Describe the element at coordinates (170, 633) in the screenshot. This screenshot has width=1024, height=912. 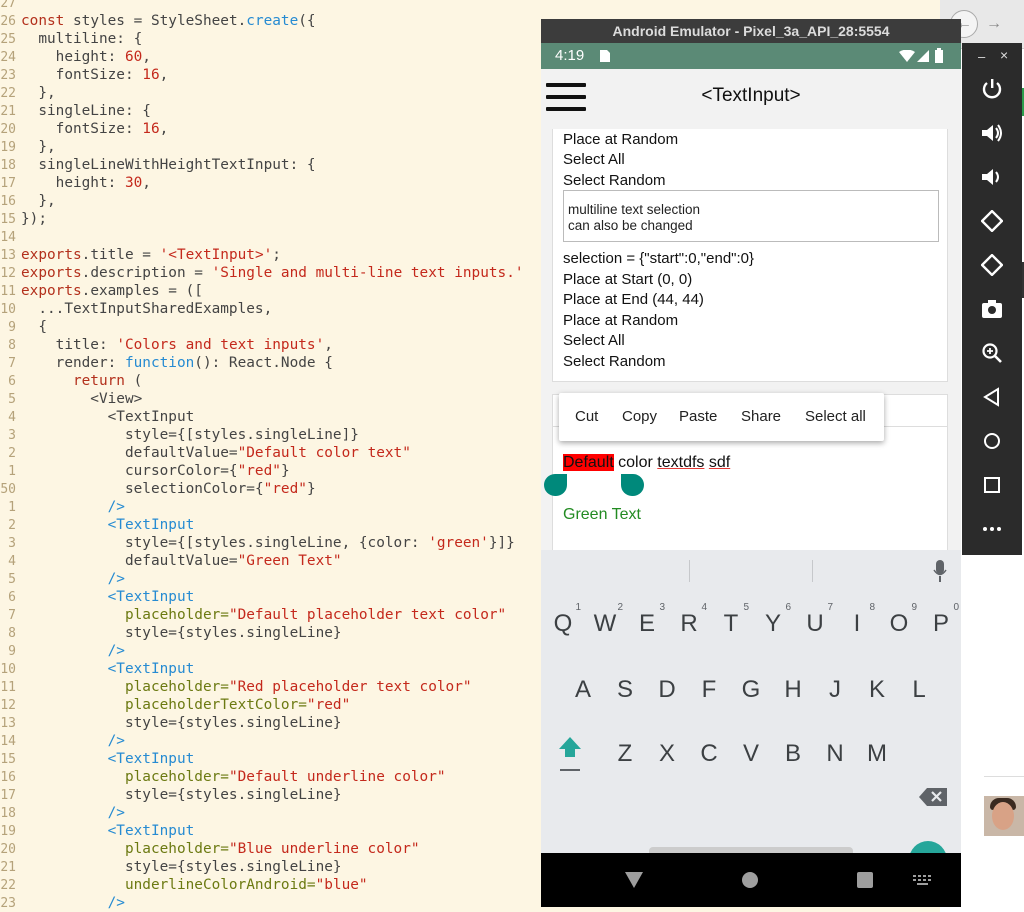
I see `code-line: 8 style={styles.singleLine}` at that location.